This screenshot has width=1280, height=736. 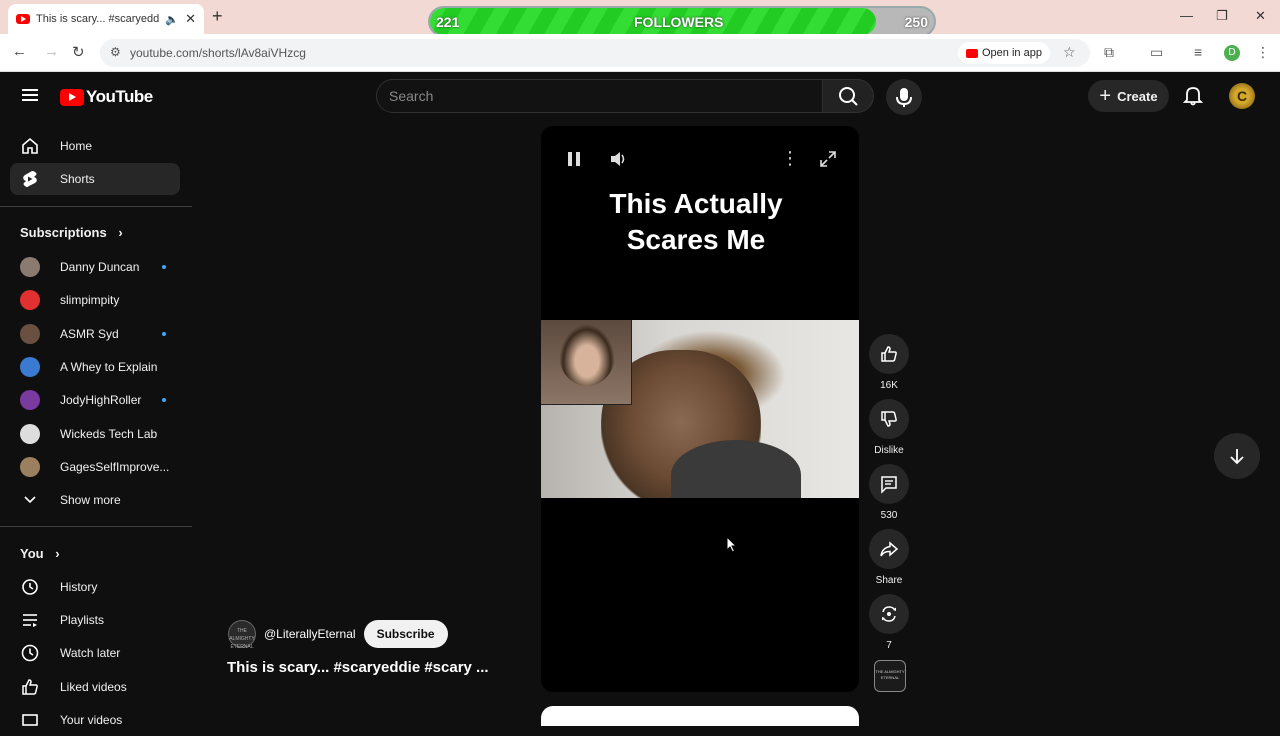 I want to click on remix-action: 7, so click(x=889, y=622).